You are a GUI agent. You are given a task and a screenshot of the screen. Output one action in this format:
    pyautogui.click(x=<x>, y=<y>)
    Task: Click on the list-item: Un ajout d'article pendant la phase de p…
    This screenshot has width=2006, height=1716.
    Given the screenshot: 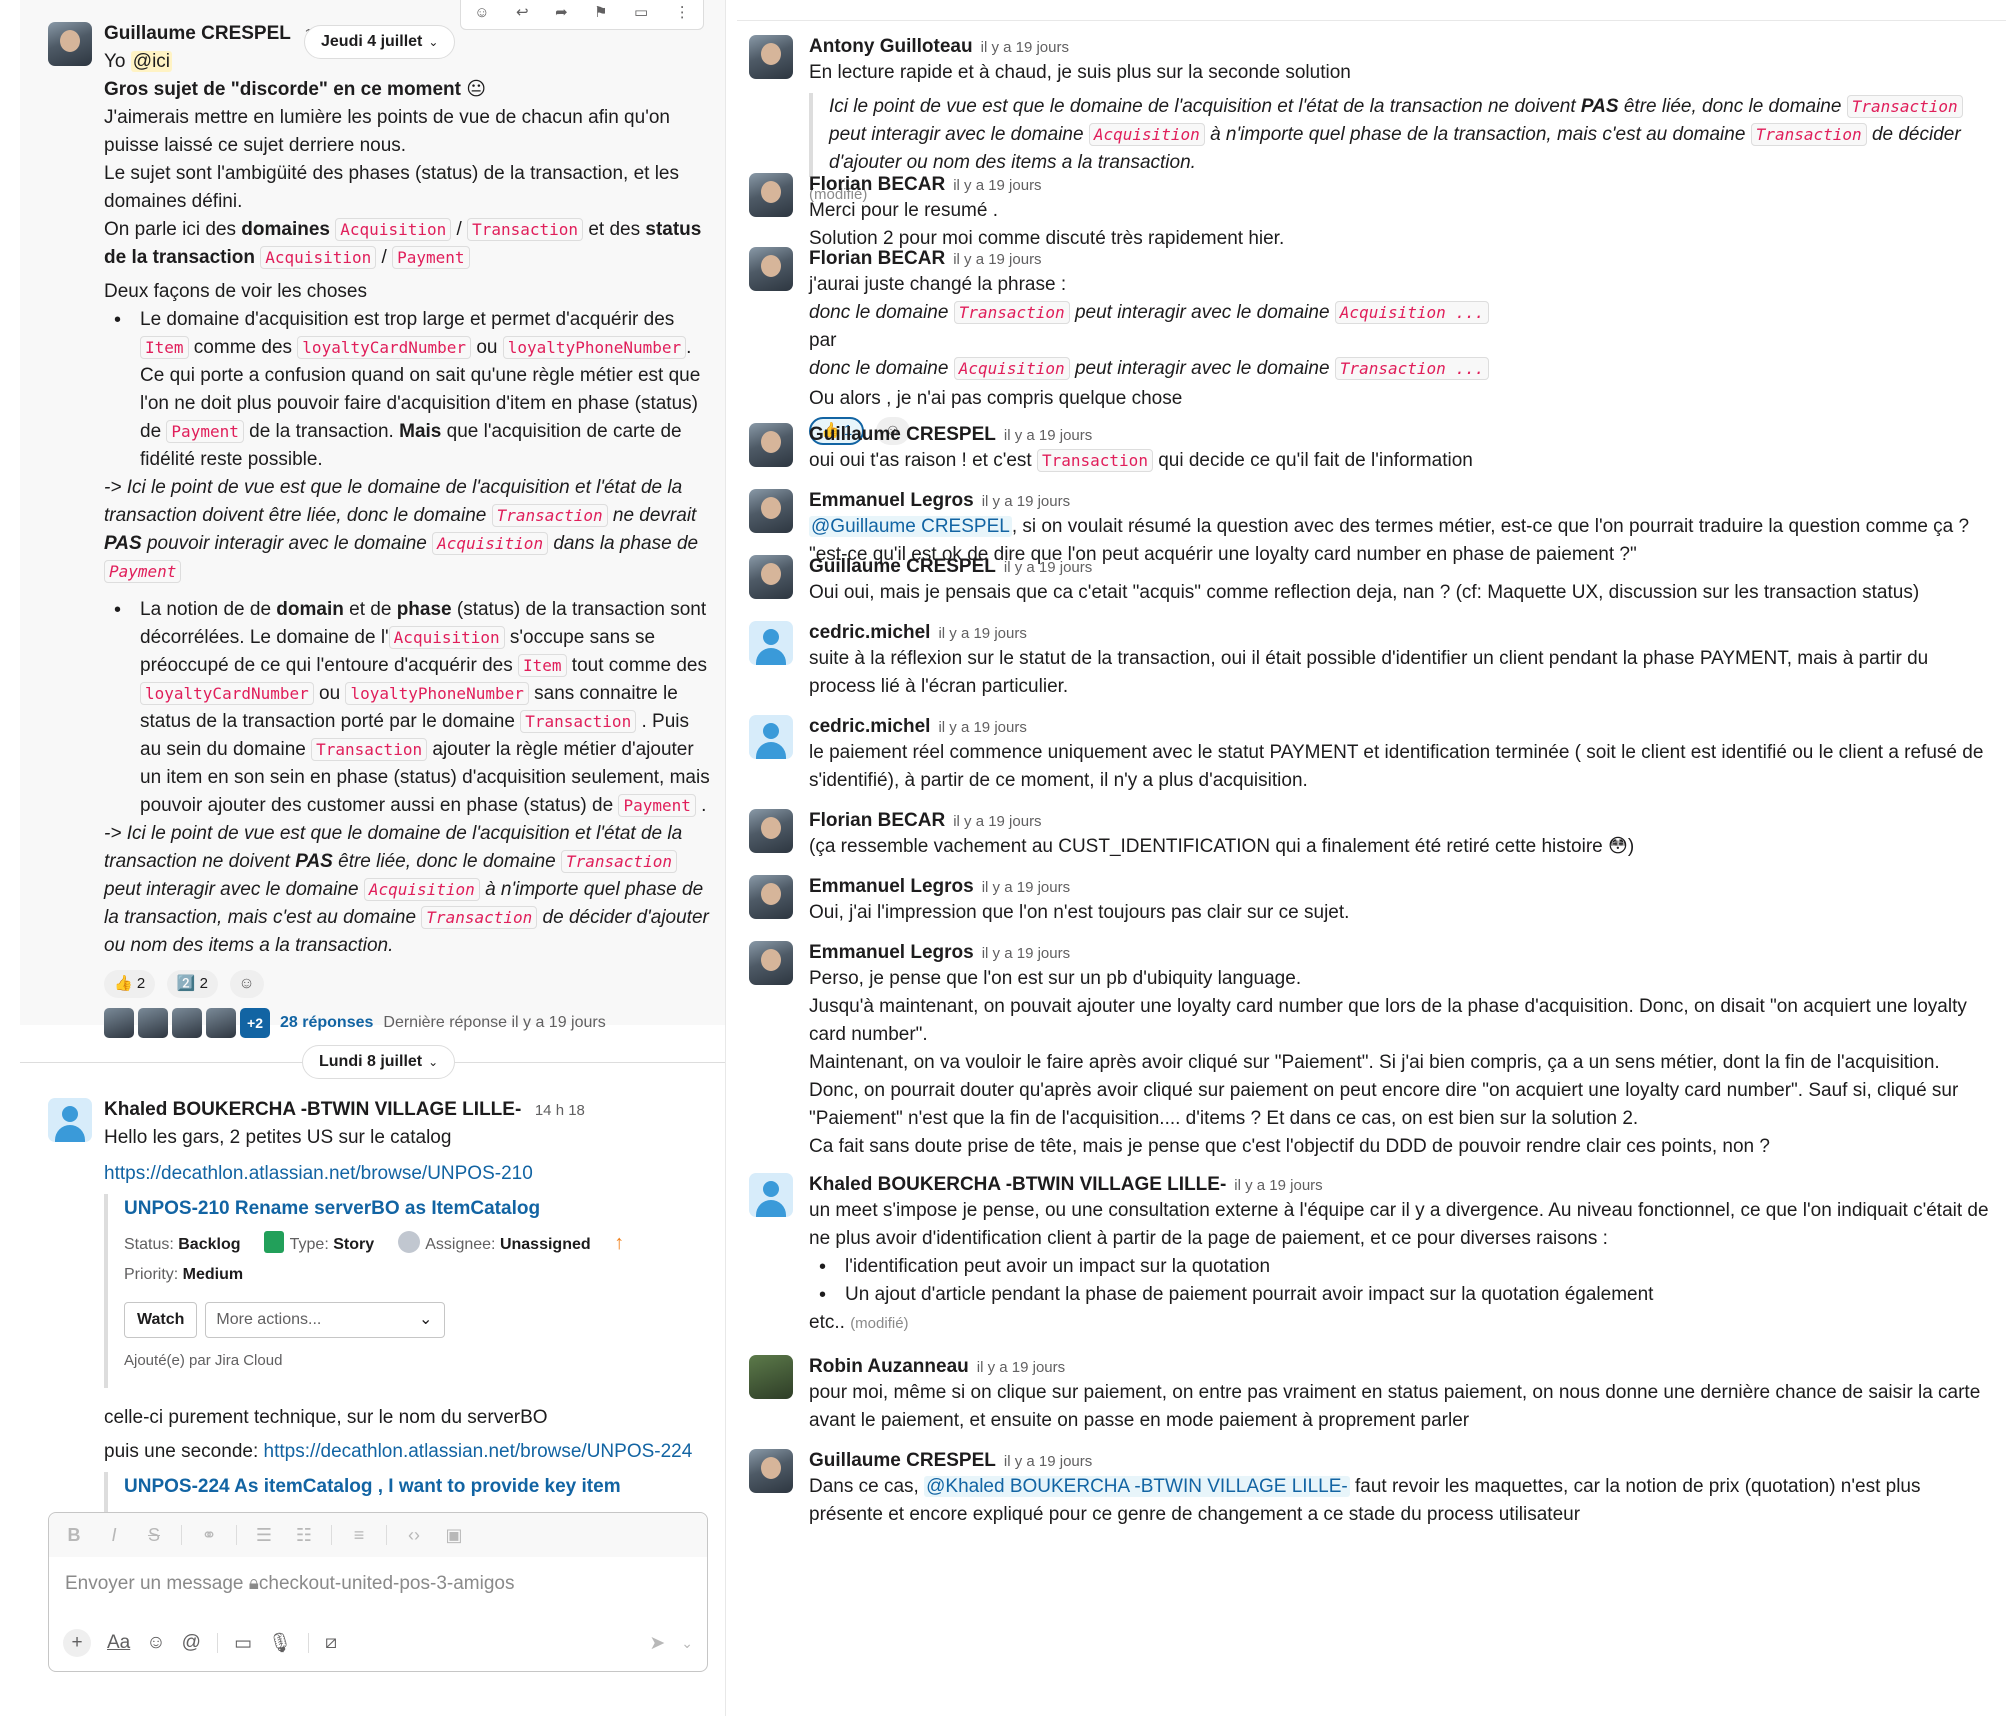 What is the action you would take?
    pyautogui.click(x=1404, y=1295)
    